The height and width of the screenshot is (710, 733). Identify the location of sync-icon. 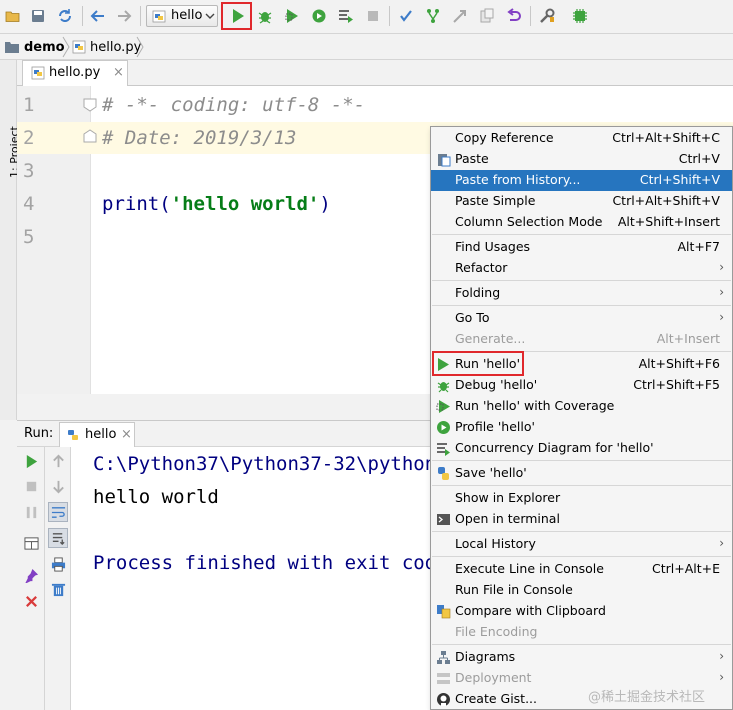
(65, 16).